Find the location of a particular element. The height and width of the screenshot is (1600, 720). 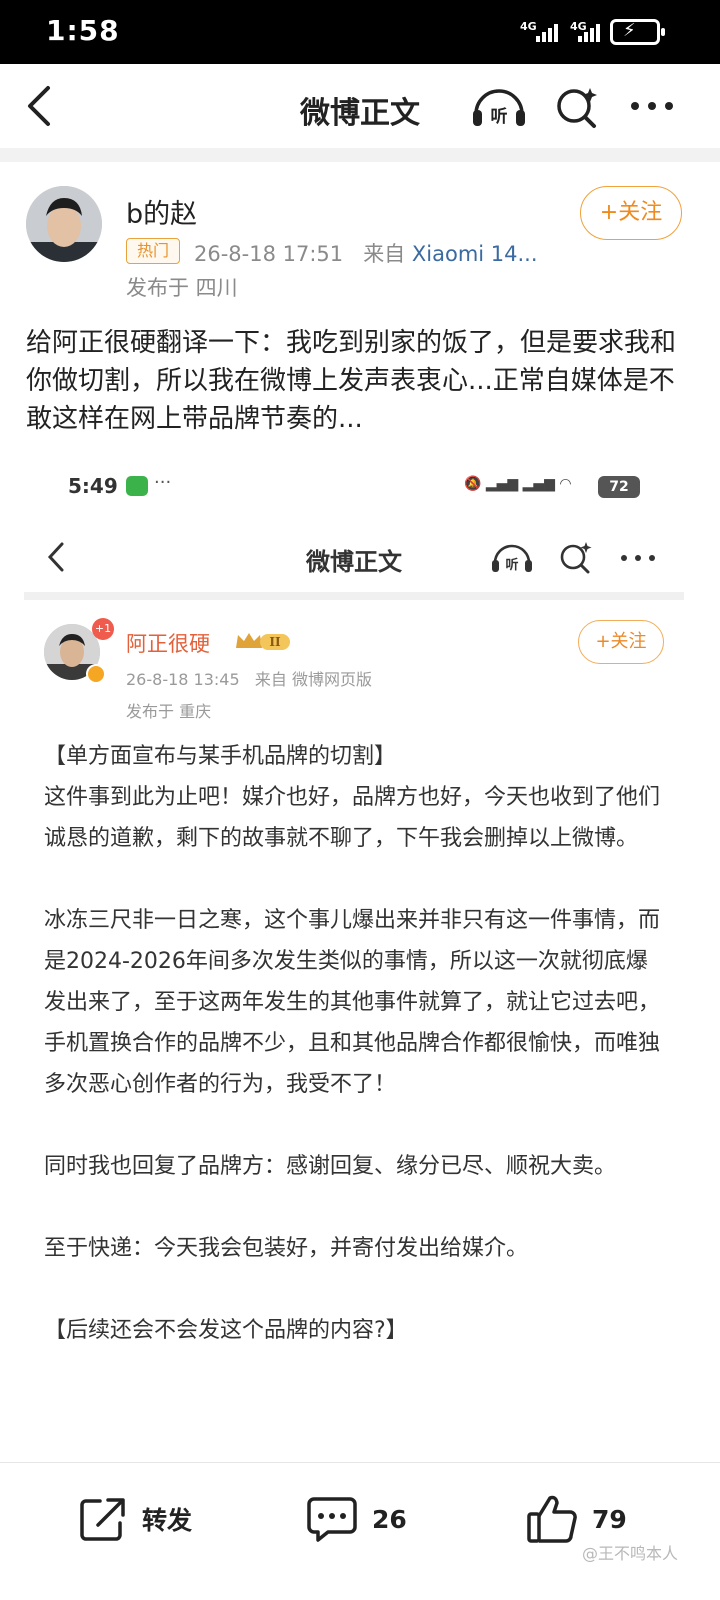

embedded-divider is located at coordinates (354, 596).